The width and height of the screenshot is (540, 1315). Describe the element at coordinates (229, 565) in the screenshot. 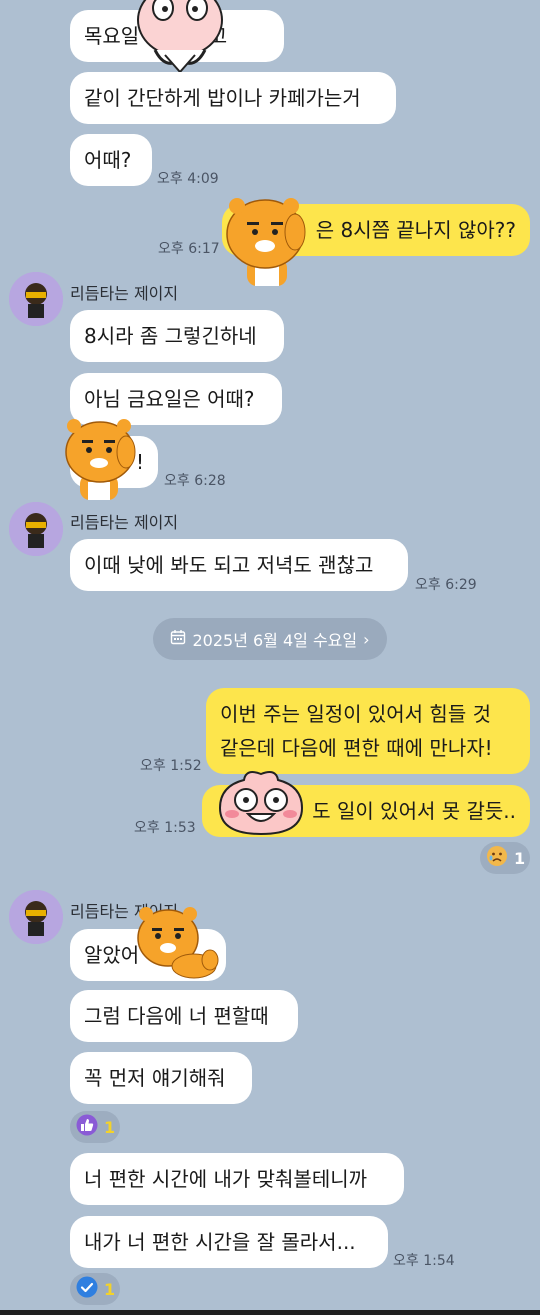

I see `message-text: 이때 낮에 봐도 되고 저녁도 괜찮고` at that location.